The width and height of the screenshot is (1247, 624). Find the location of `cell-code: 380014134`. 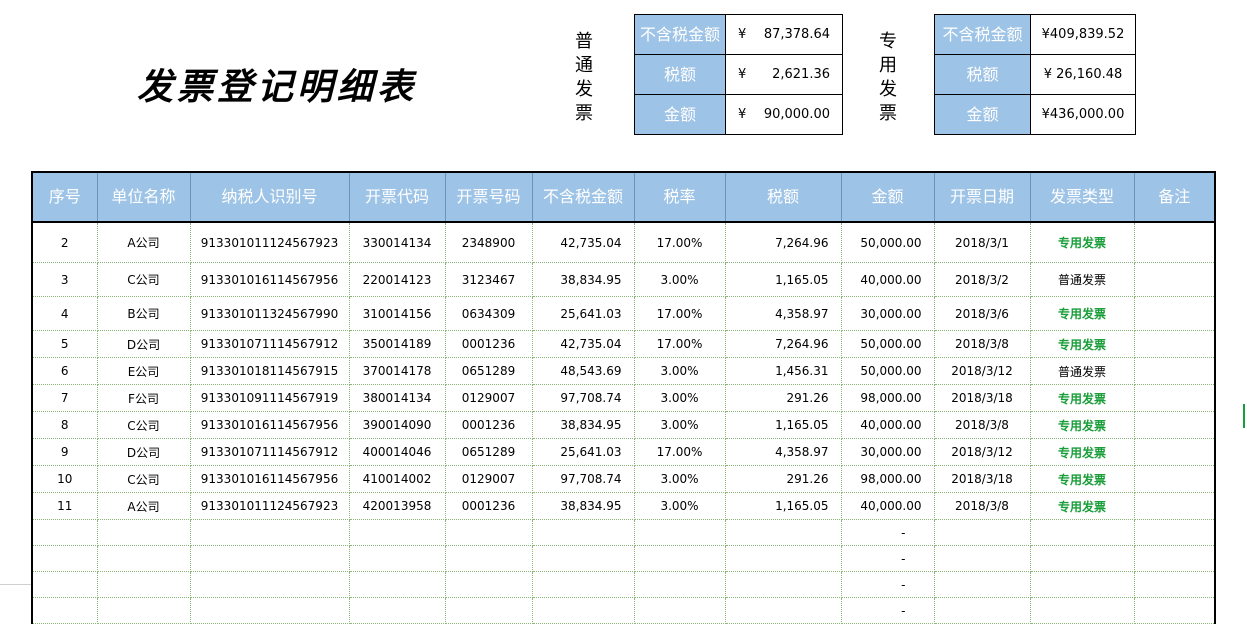

cell-code: 380014134 is located at coordinates (397, 398).